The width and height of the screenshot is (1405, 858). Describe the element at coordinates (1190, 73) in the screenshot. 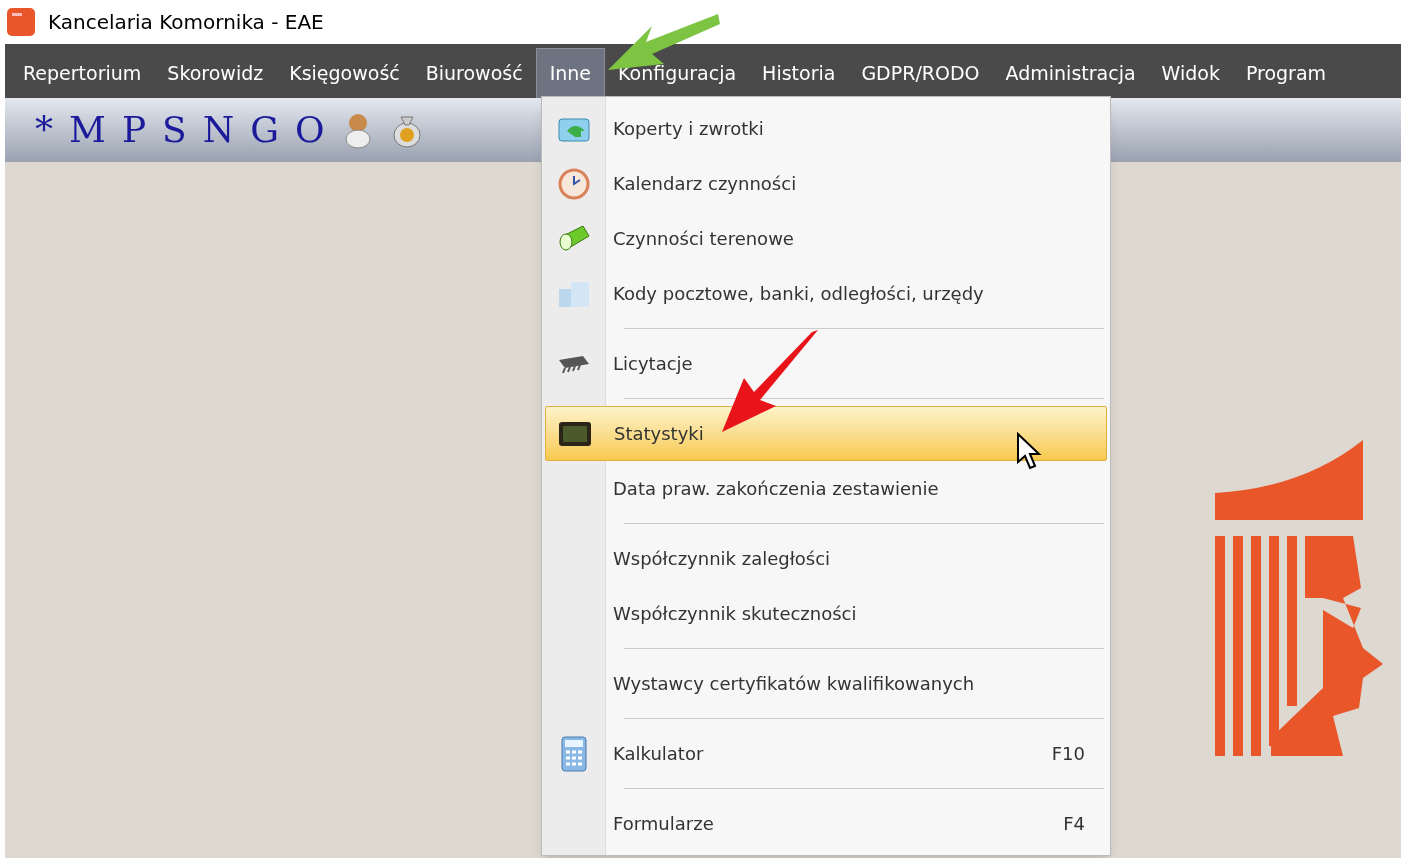

I see `menu-item: Widok` at that location.